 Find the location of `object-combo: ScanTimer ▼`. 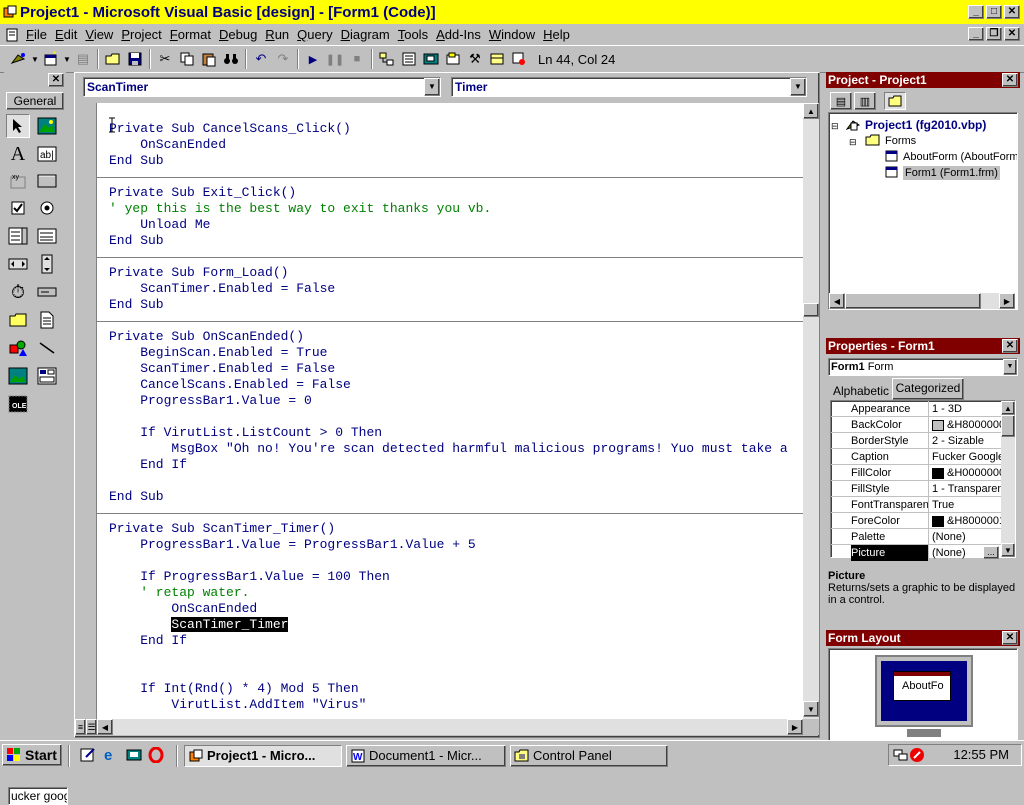

object-combo: ScanTimer ▼ is located at coordinates (262, 87).